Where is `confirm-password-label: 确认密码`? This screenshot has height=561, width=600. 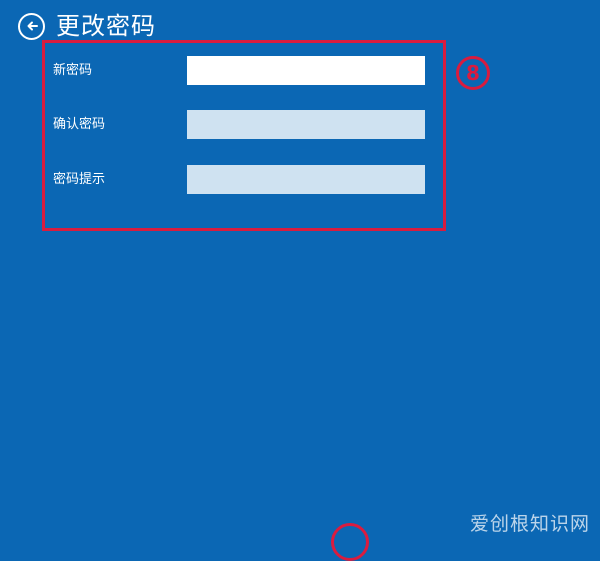 confirm-password-label: 确认密码 is located at coordinates (79, 124).